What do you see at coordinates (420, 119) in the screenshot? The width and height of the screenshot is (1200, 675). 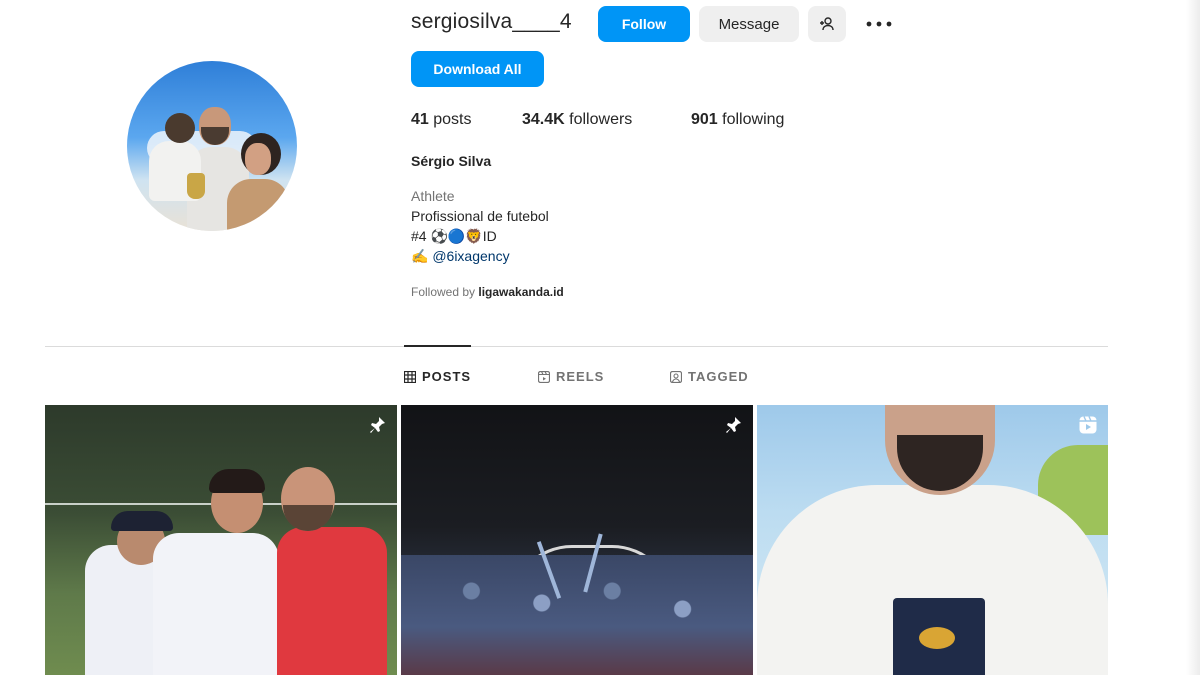 I see `posts-count-value: 41` at bounding box center [420, 119].